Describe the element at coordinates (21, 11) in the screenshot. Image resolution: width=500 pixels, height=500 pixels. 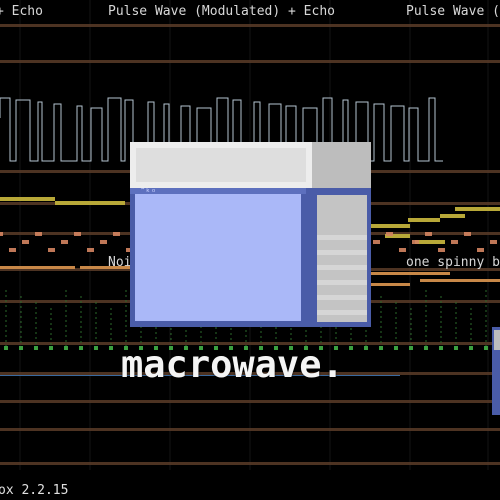
I see `track-label-1: + Echo` at that location.